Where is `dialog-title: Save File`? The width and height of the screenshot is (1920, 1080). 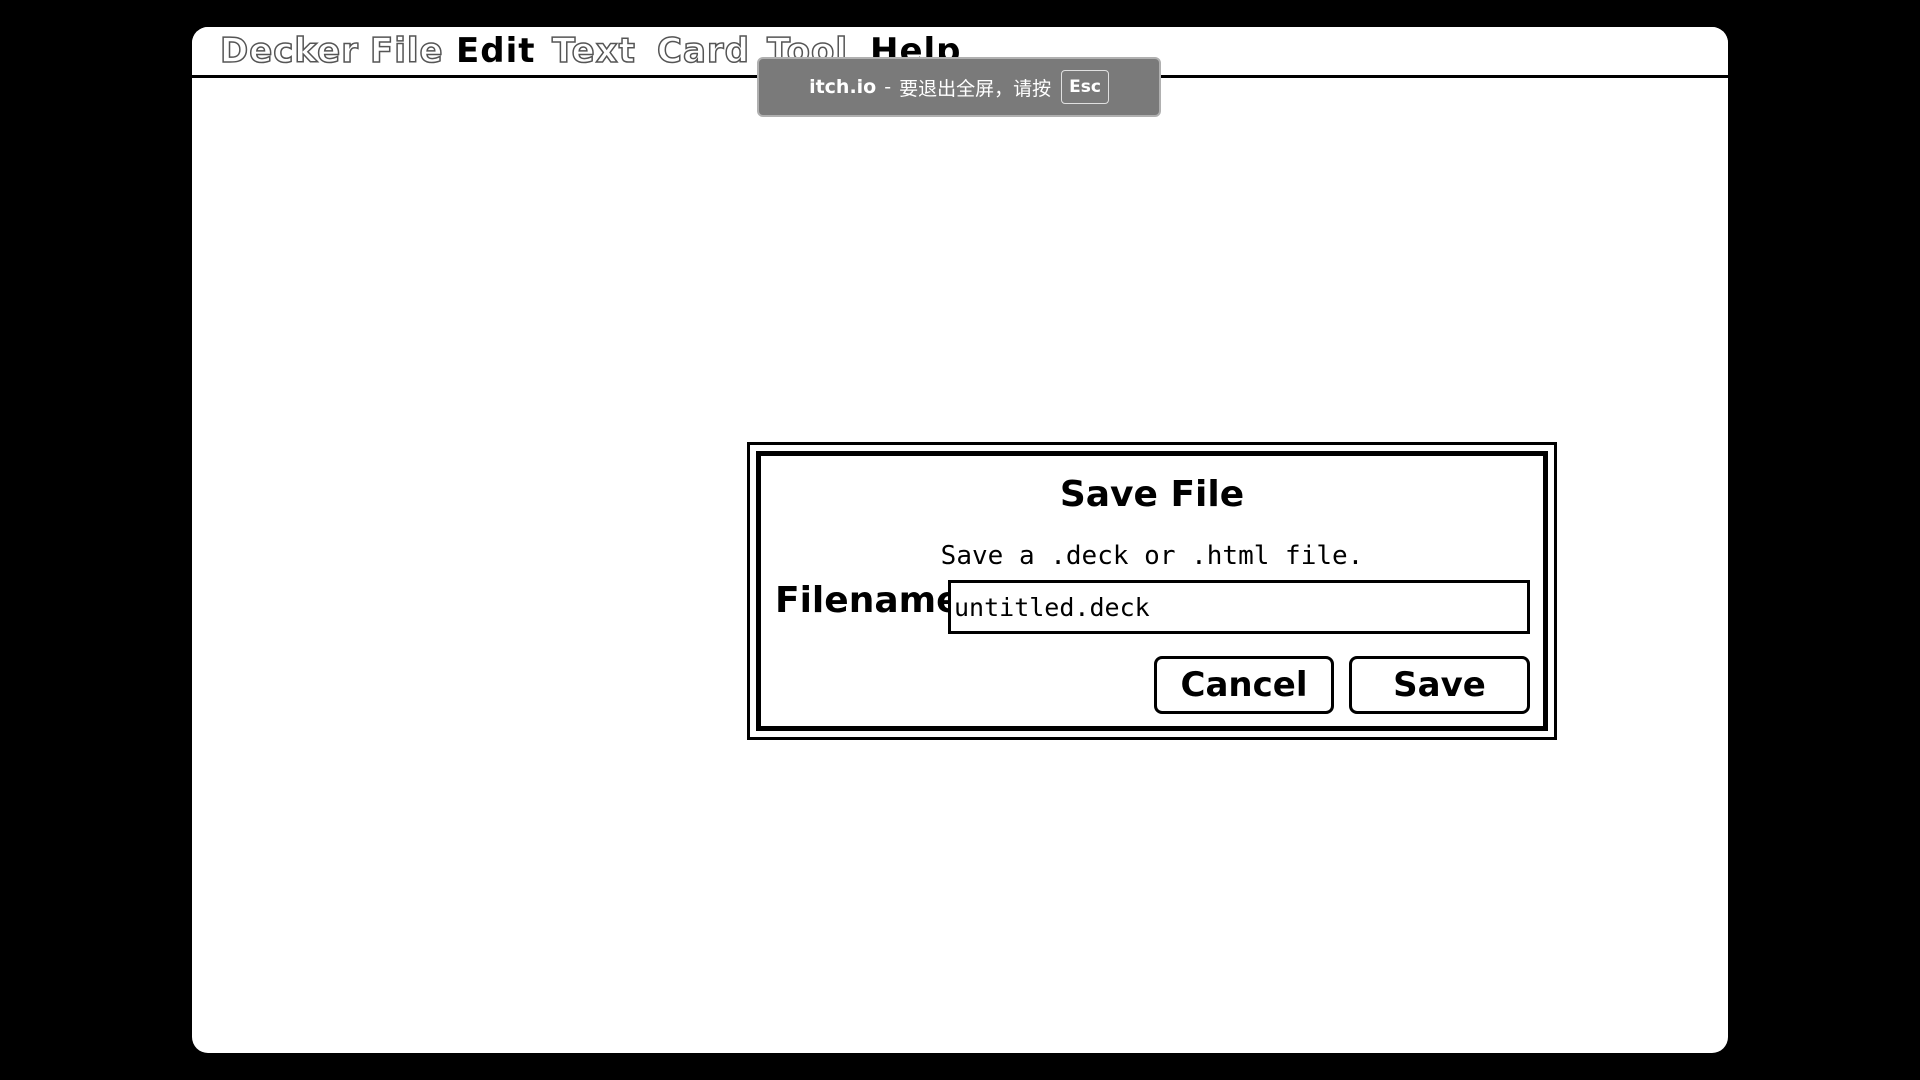 dialog-title: Save File is located at coordinates (1152, 494).